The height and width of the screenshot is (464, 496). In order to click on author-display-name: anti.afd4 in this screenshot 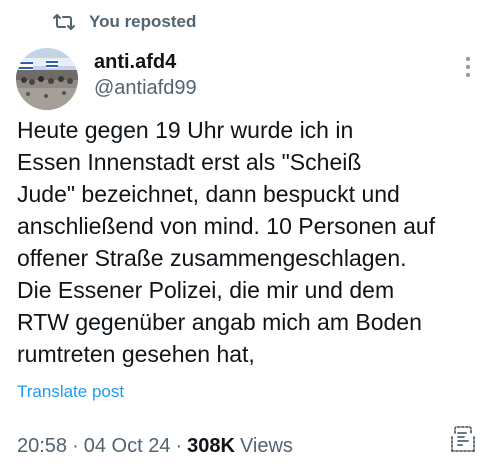, I will do `click(145, 62)`.